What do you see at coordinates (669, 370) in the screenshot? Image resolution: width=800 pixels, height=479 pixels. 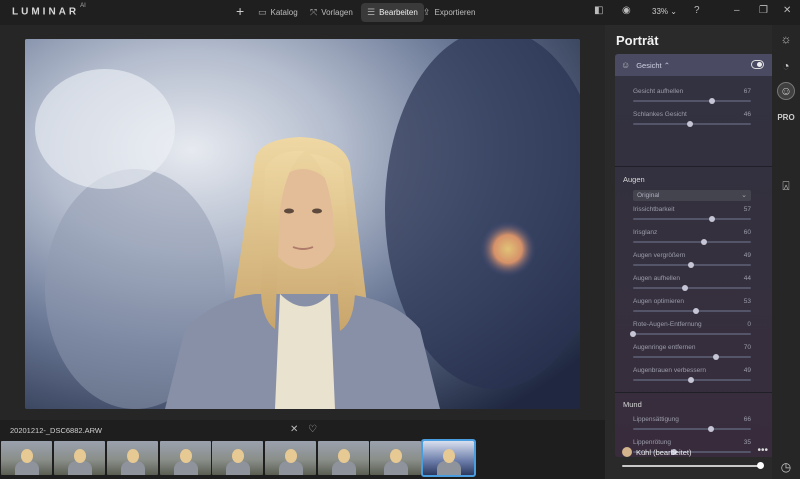 I see `slider-label: Augenbrauen verbessern` at bounding box center [669, 370].